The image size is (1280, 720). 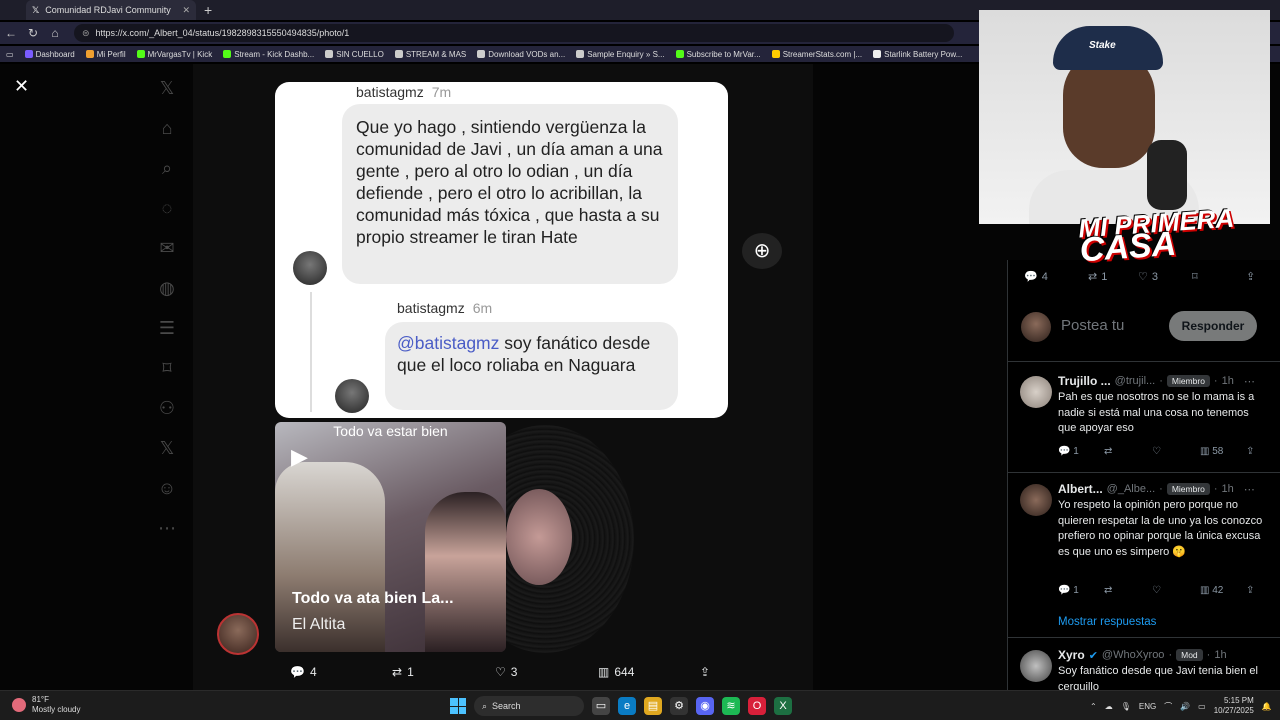 What do you see at coordinates (1092, 325) in the screenshot?
I see `reply-input: Postea tu` at bounding box center [1092, 325].